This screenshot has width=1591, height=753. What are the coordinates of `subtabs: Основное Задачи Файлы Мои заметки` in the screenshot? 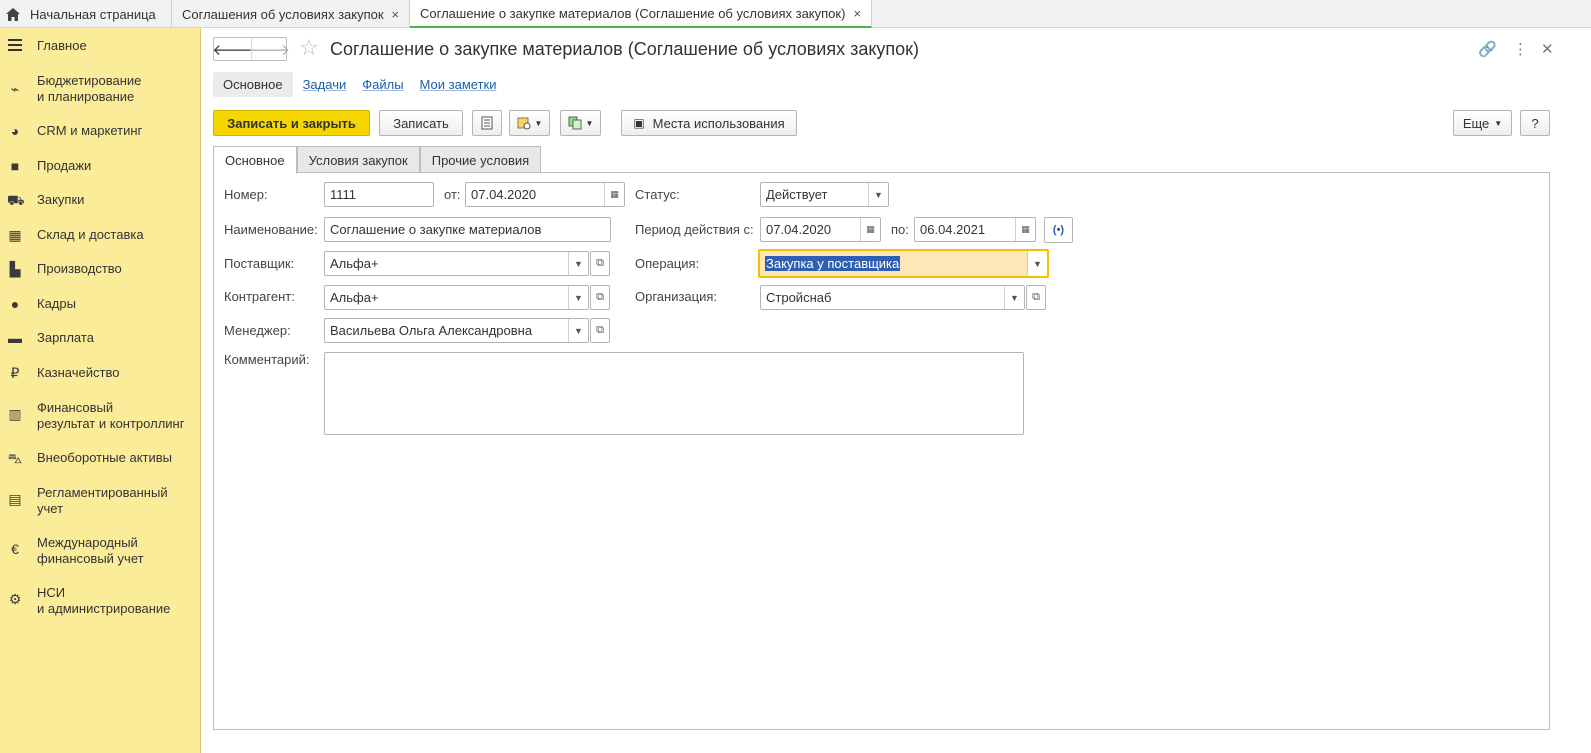 It's located at (362, 84).